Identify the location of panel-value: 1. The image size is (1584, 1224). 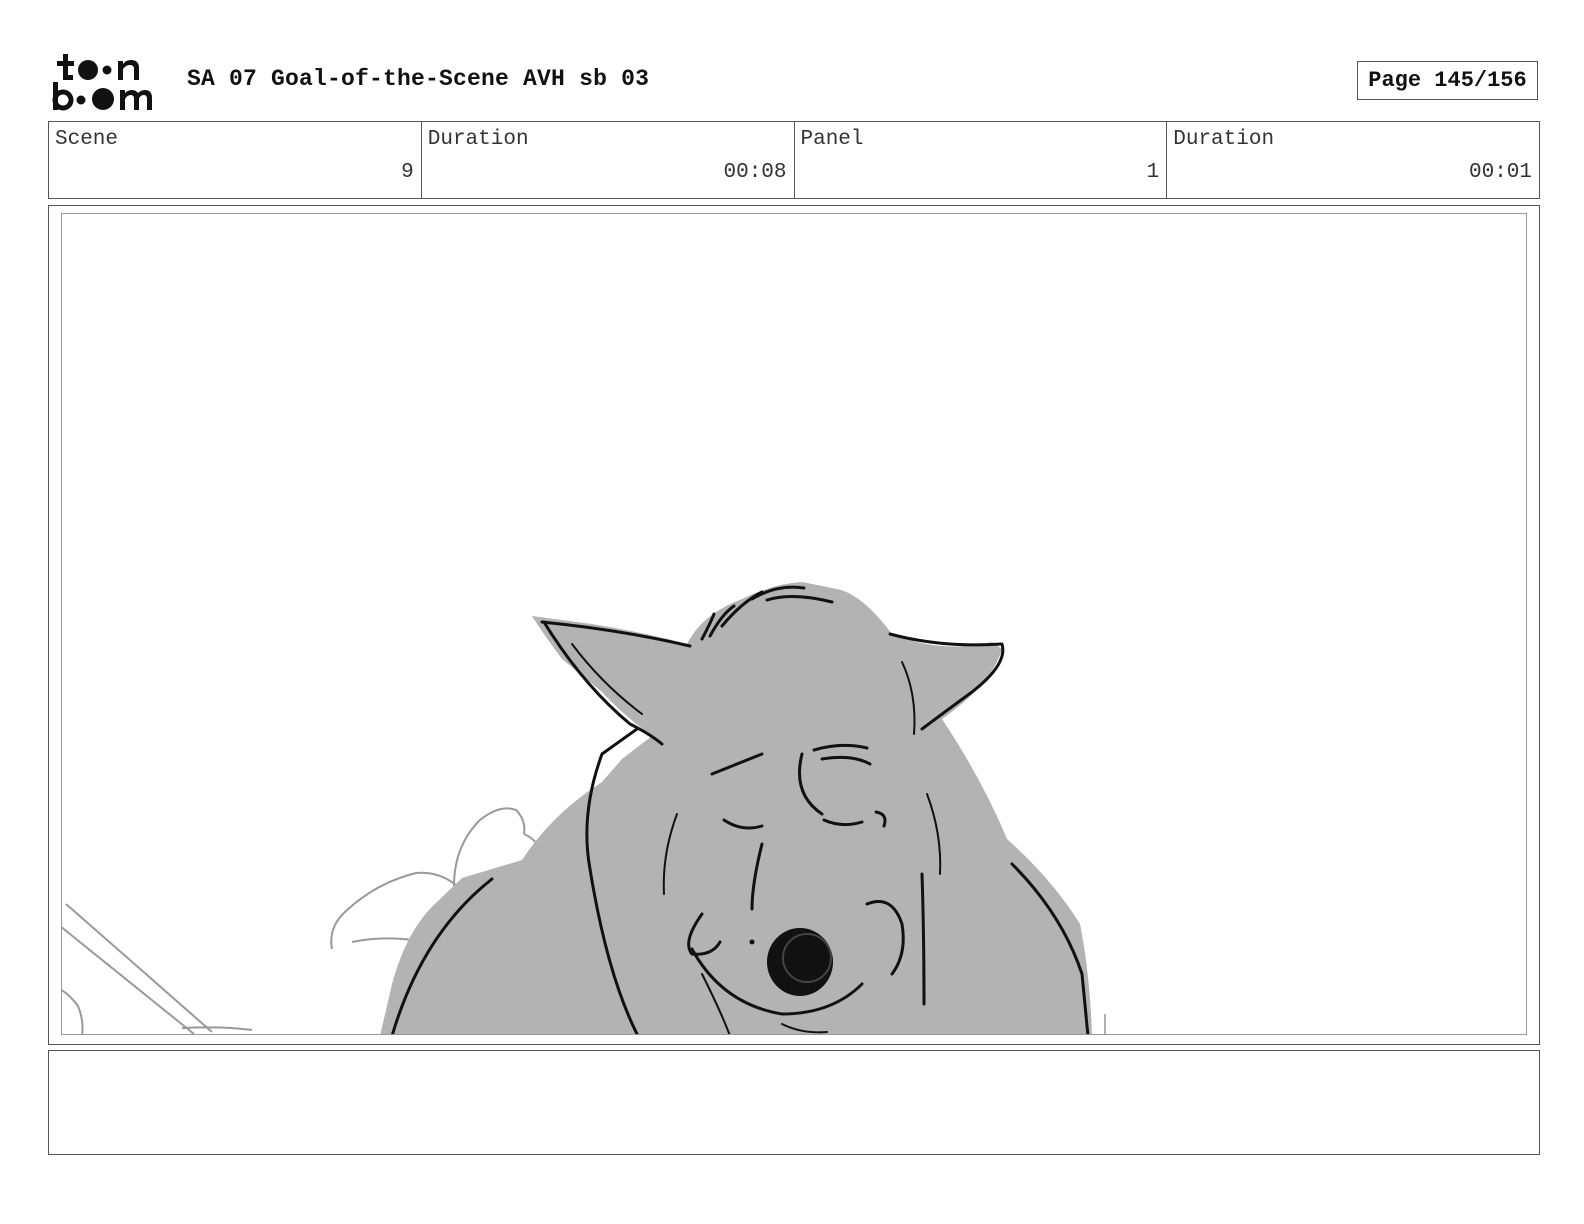
(1153, 172).